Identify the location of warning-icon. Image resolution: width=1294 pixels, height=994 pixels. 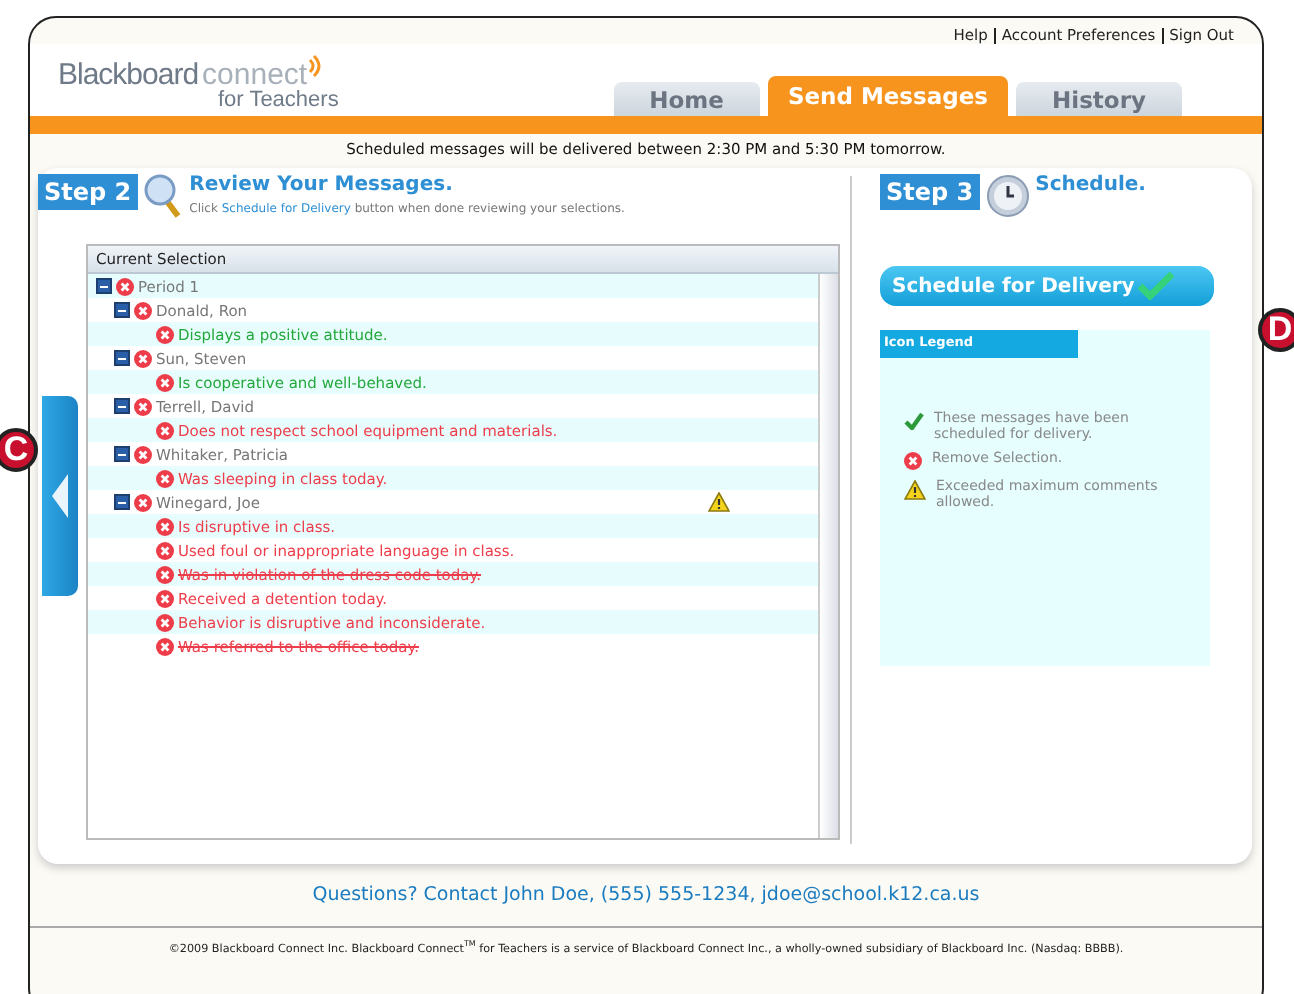
(915, 490).